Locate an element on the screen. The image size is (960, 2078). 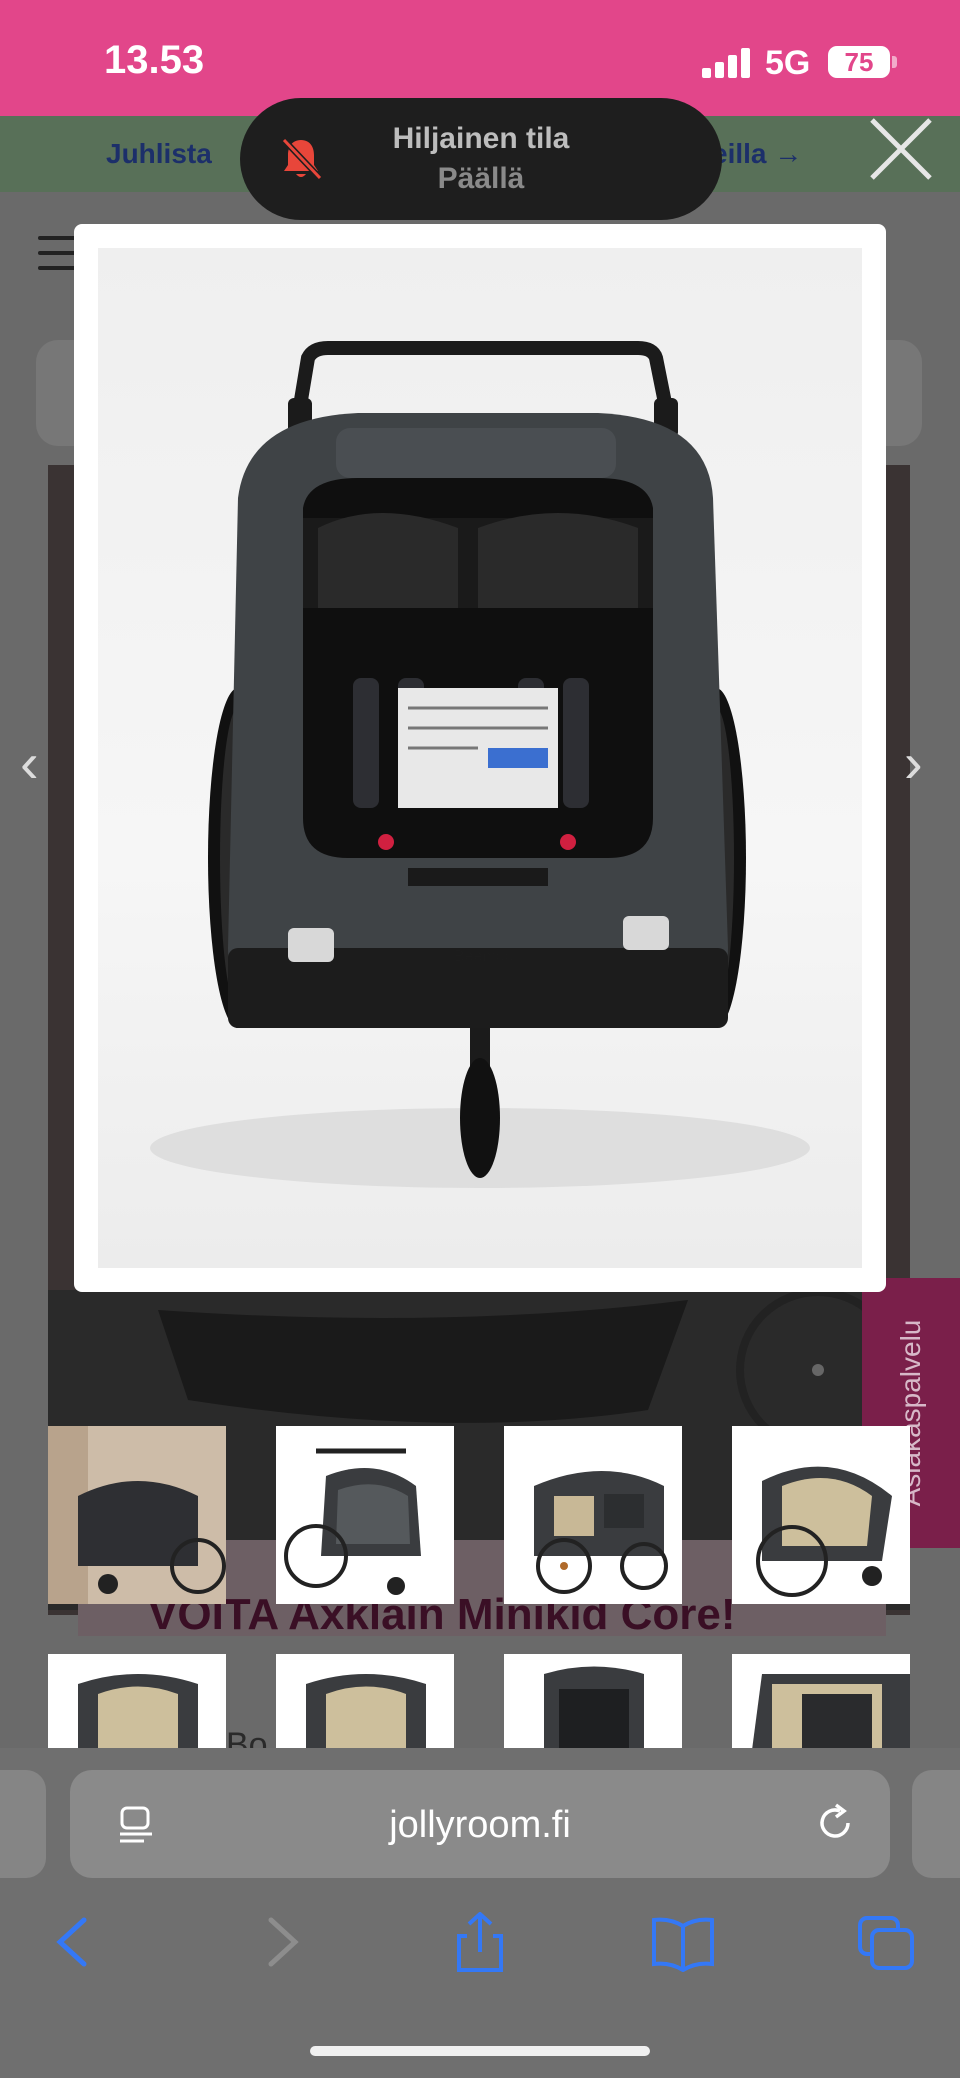
promo-text-right: eilla → is located at coordinates (757, 153).